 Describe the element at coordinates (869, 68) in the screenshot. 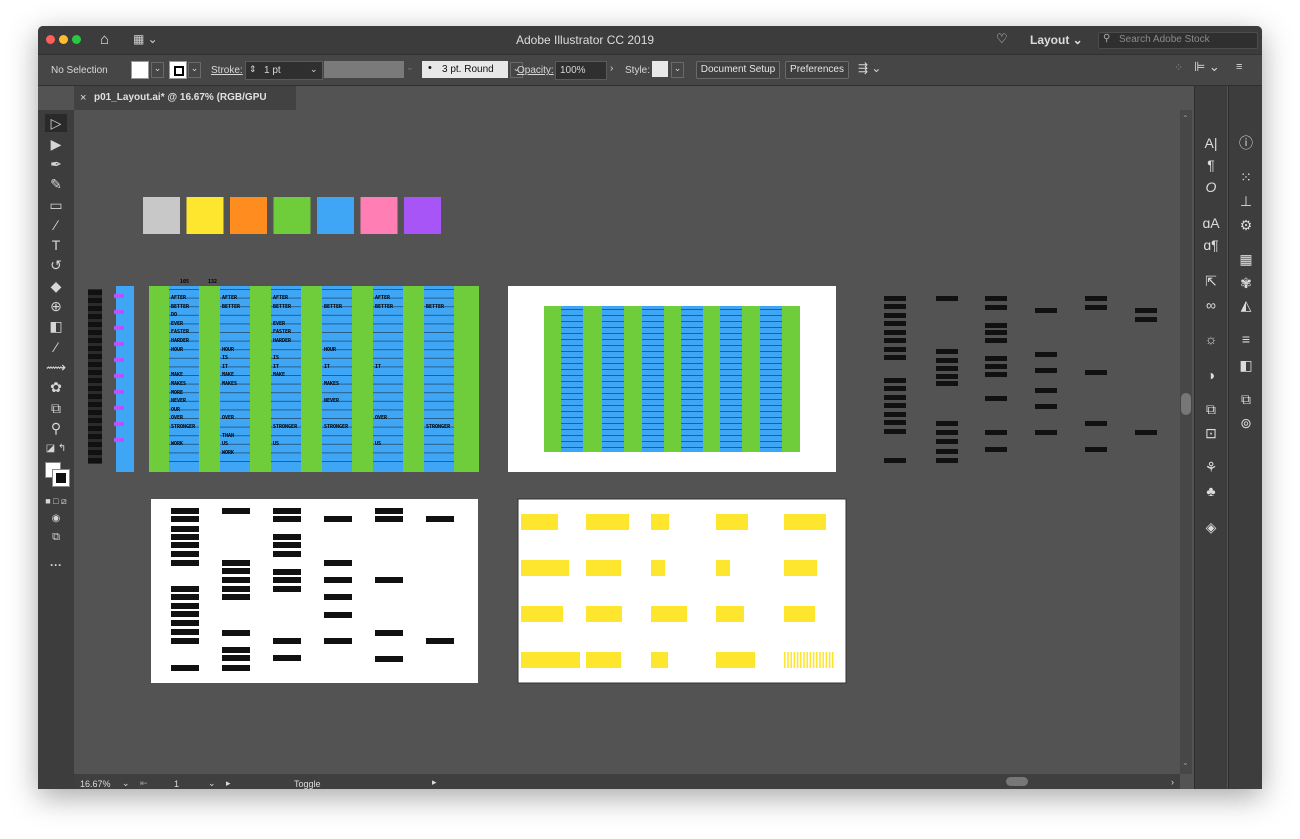

I see `arrange-icon: ⇶ ⌄` at that location.